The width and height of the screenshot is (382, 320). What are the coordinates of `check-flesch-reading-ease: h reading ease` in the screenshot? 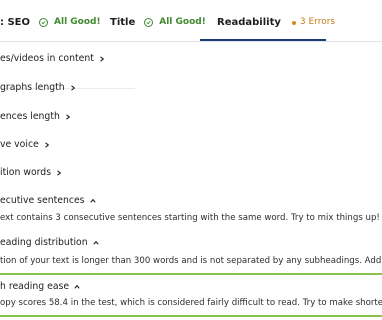 It's located at (40, 286).